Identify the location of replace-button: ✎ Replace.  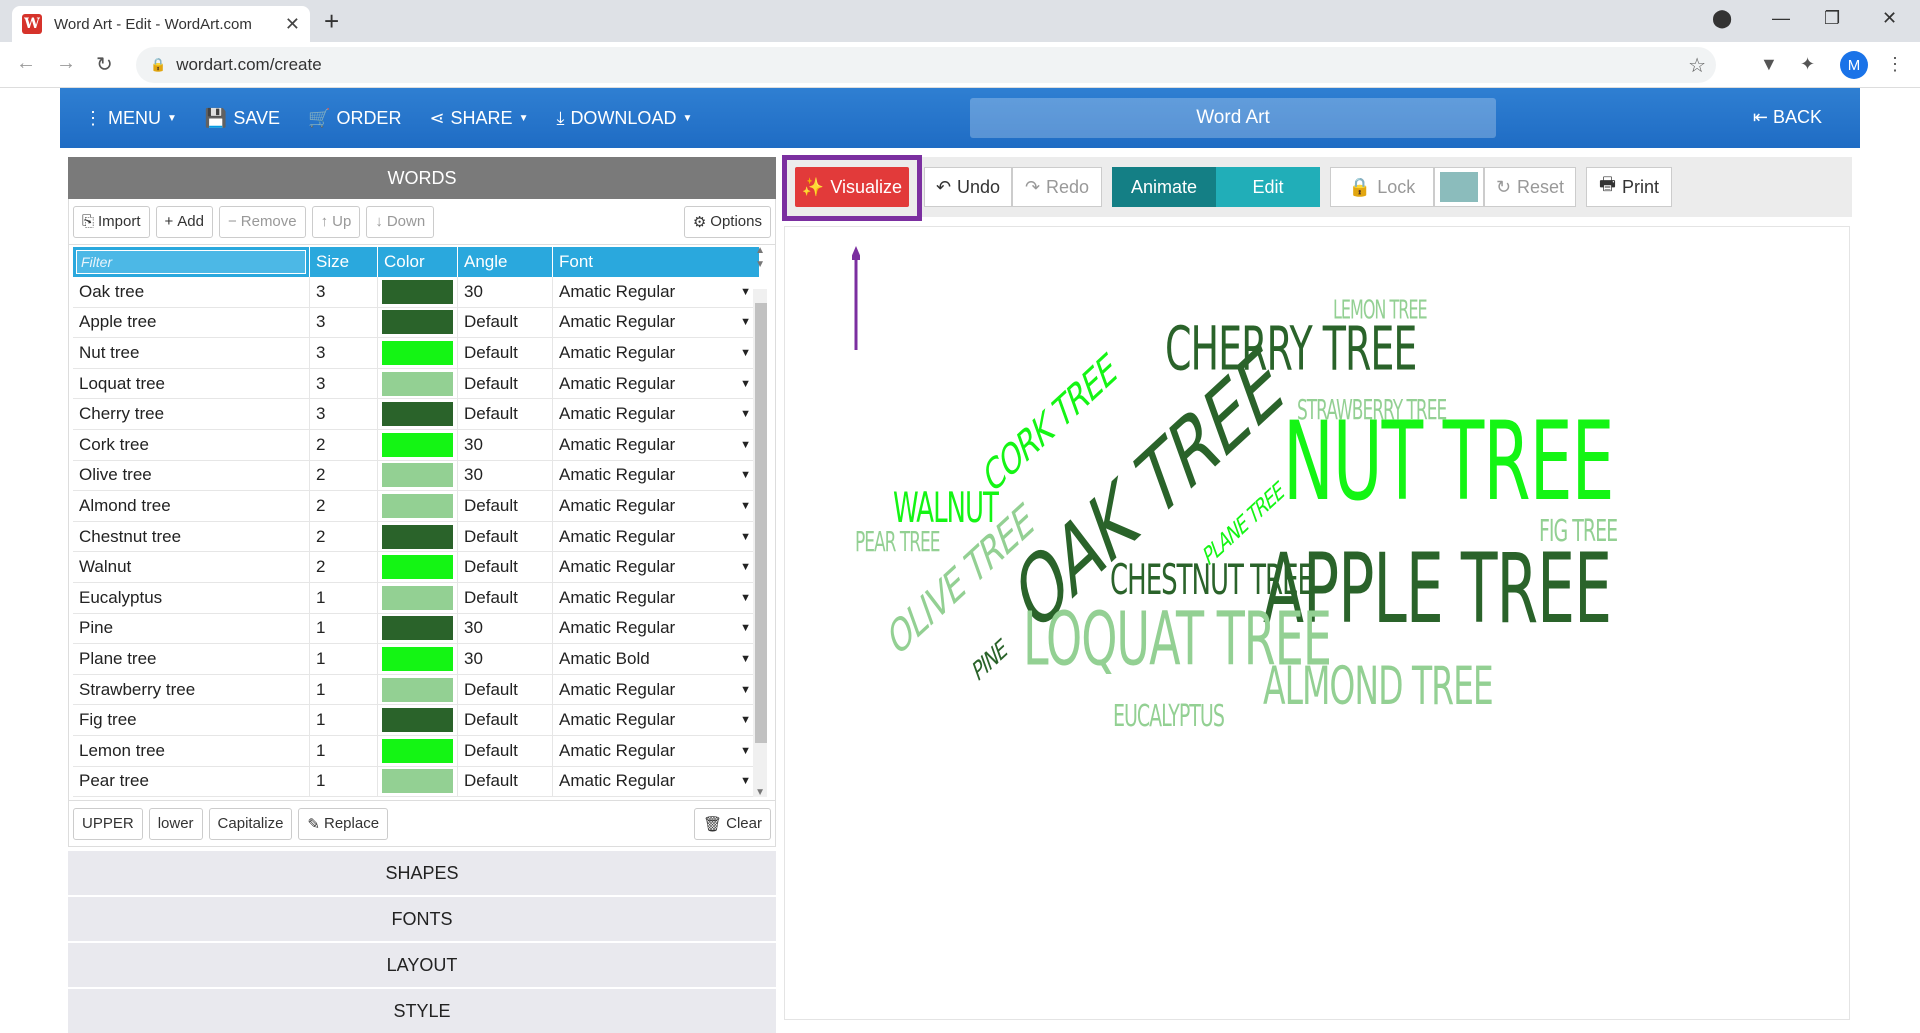
(343, 823).